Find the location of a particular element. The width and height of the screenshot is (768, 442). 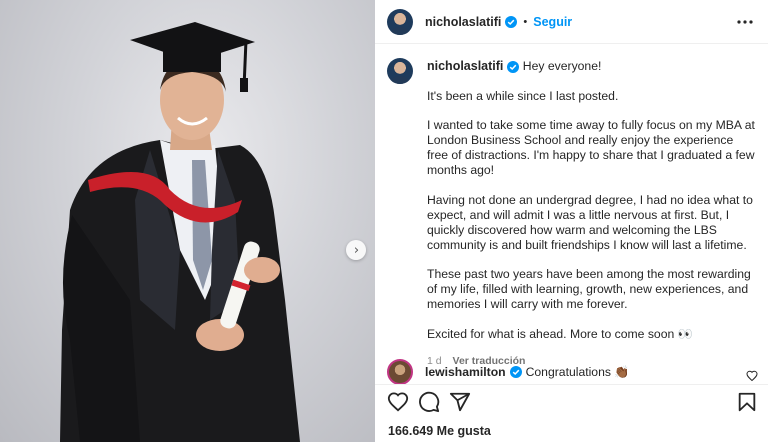

author-username: nicholaslatifi is located at coordinates (463, 22).